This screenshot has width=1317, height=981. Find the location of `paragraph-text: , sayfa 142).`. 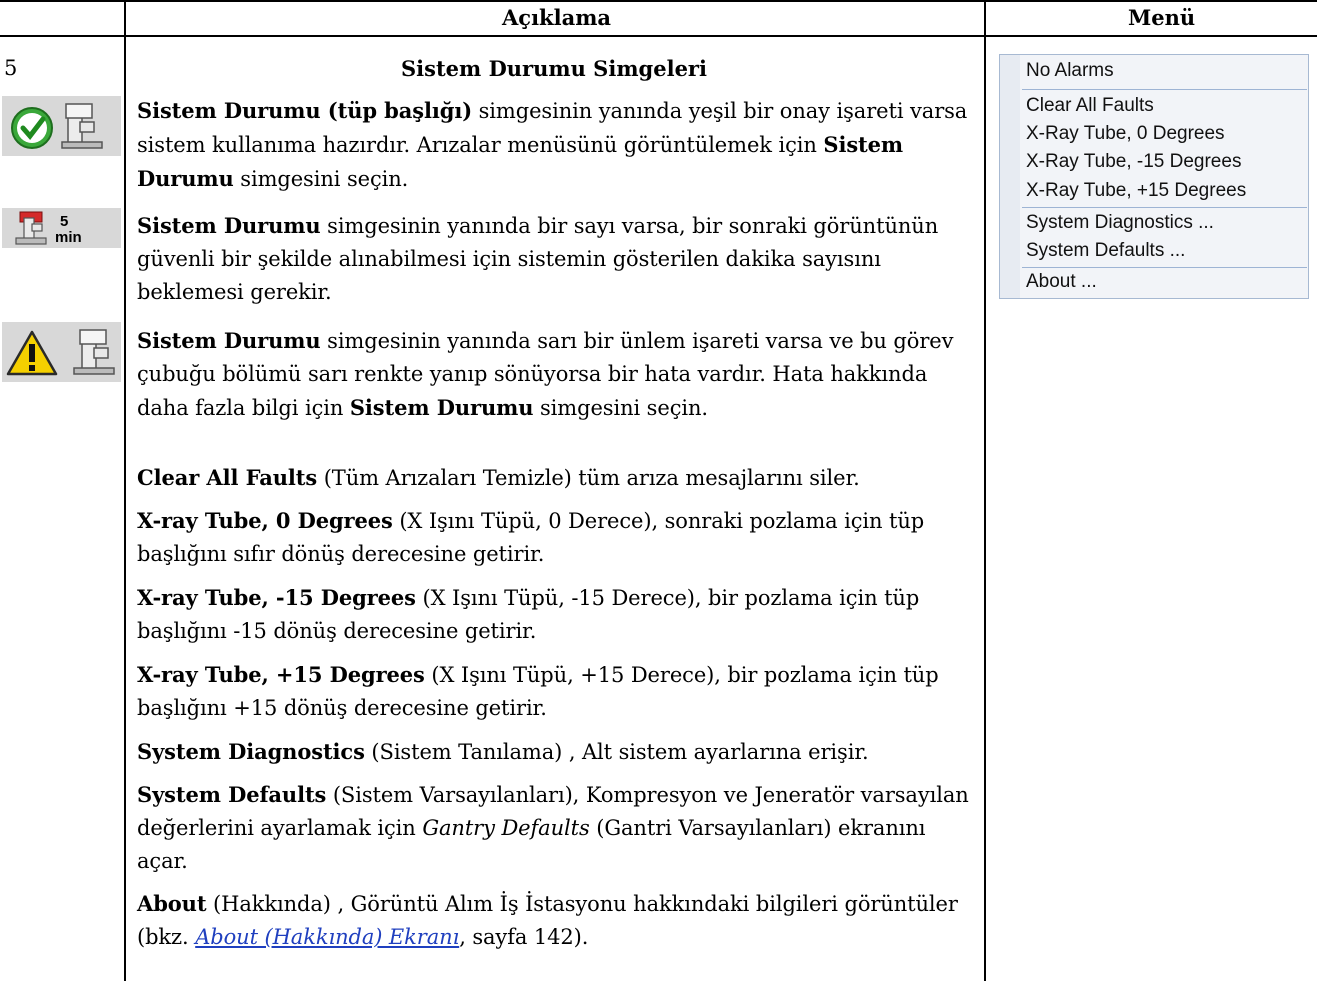

paragraph-text: , sayfa 142). is located at coordinates (524, 937).